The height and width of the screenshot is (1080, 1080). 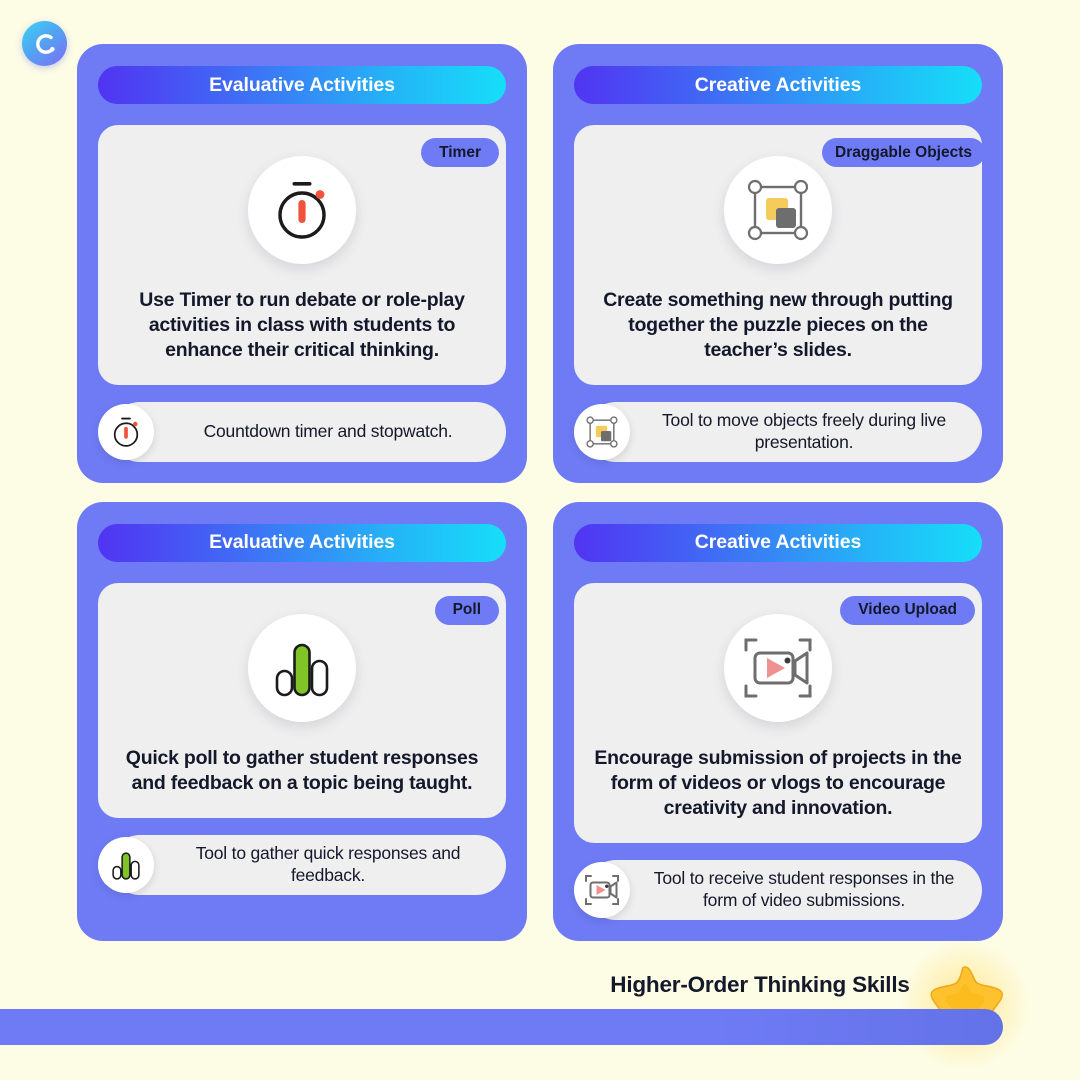 What do you see at coordinates (328, 430) in the screenshot?
I see `footer-text: Countdown timer and stopwatch.` at bounding box center [328, 430].